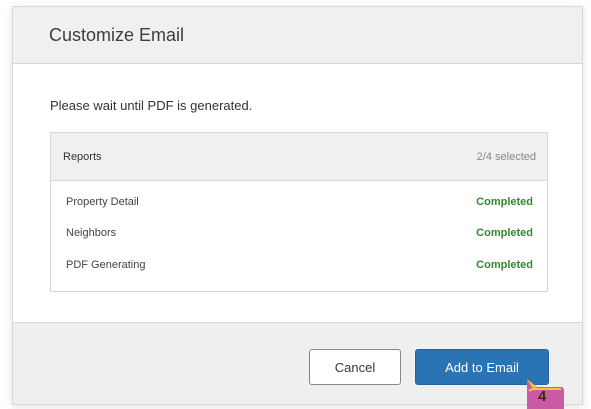  What do you see at coordinates (299, 157) in the screenshot?
I see `reports-header: Reports 2/4 selected` at bounding box center [299, 157].